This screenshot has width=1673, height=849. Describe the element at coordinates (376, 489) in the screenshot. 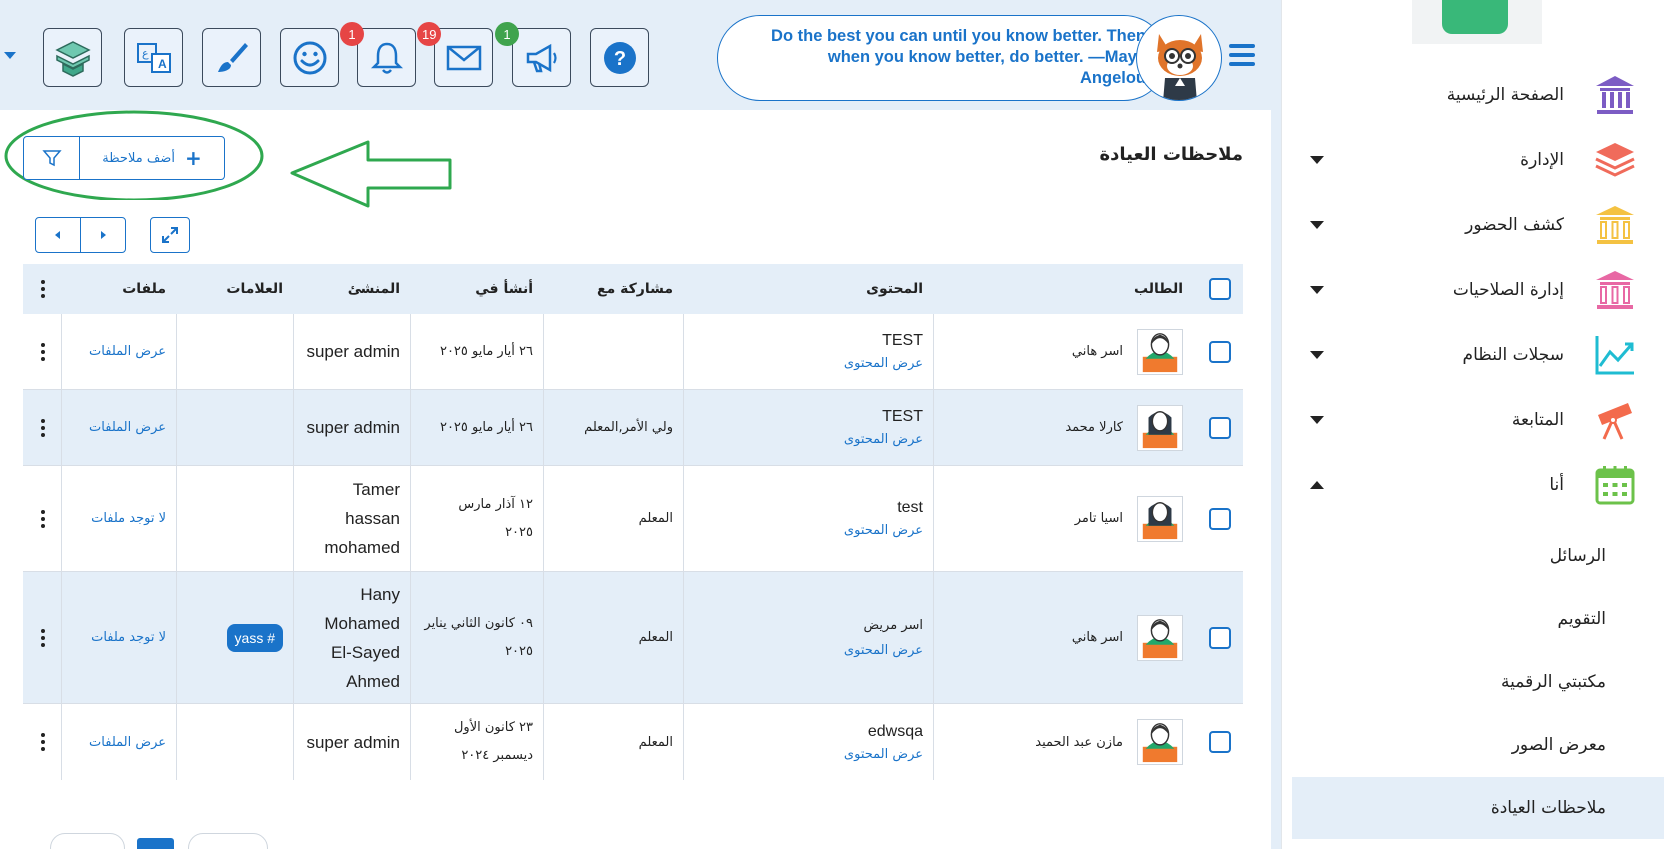

I see `creator-name: Tamer` at that location.